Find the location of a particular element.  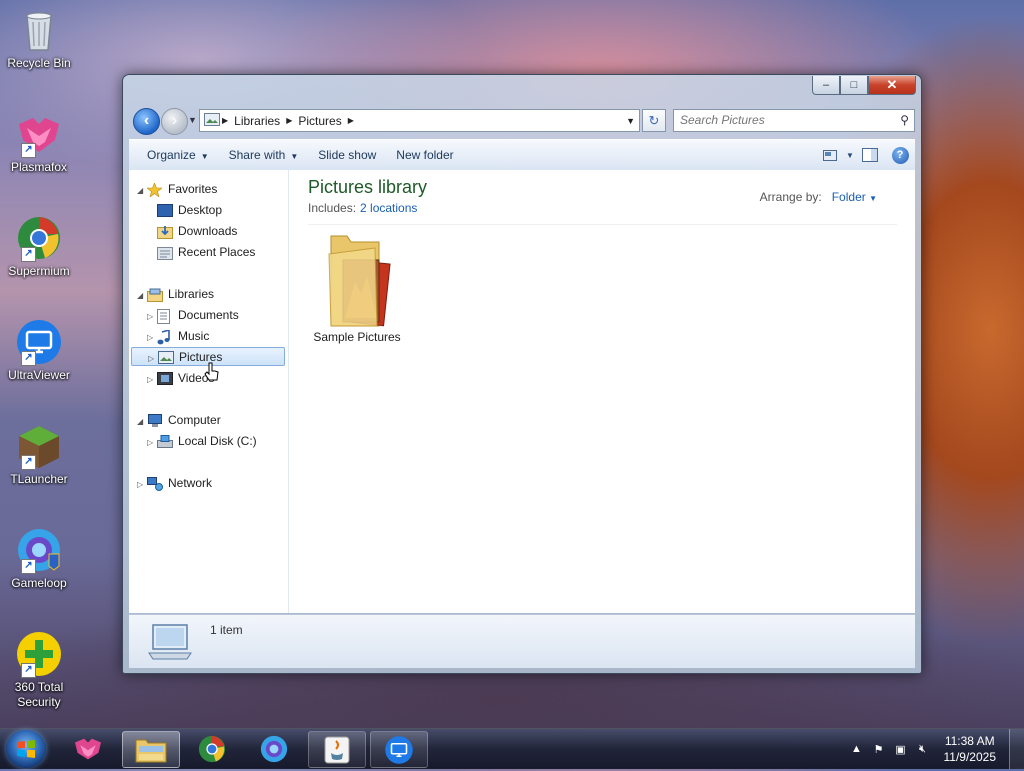

nav-favorites: ◢ Favorites is located at coordinates (177, 189).